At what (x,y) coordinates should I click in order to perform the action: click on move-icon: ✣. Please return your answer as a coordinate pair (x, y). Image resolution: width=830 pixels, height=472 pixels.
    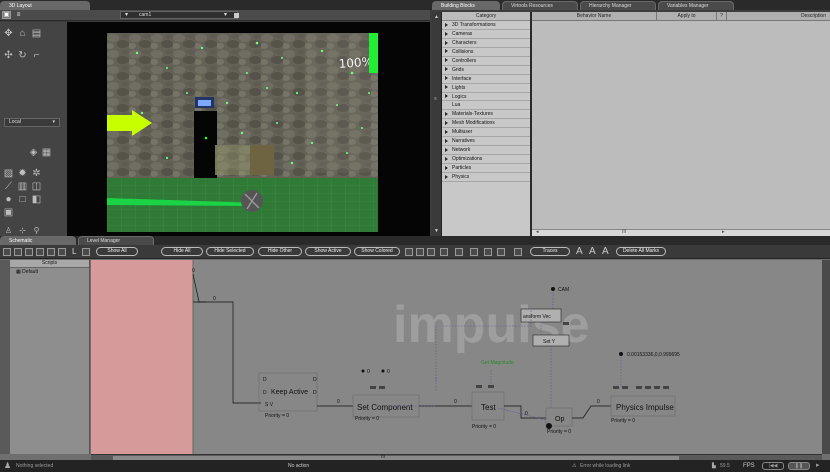
    Looking at the image, I should click on (8, 55).